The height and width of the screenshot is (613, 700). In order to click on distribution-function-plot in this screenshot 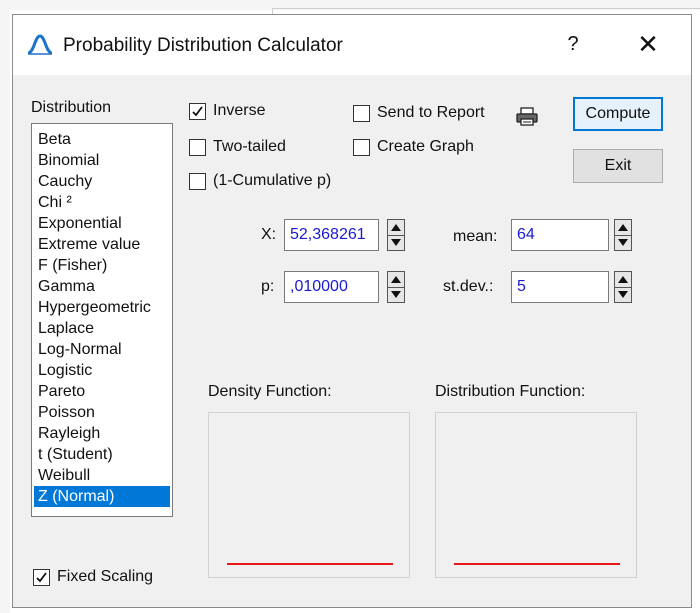, I will do `click(536, 495)`.